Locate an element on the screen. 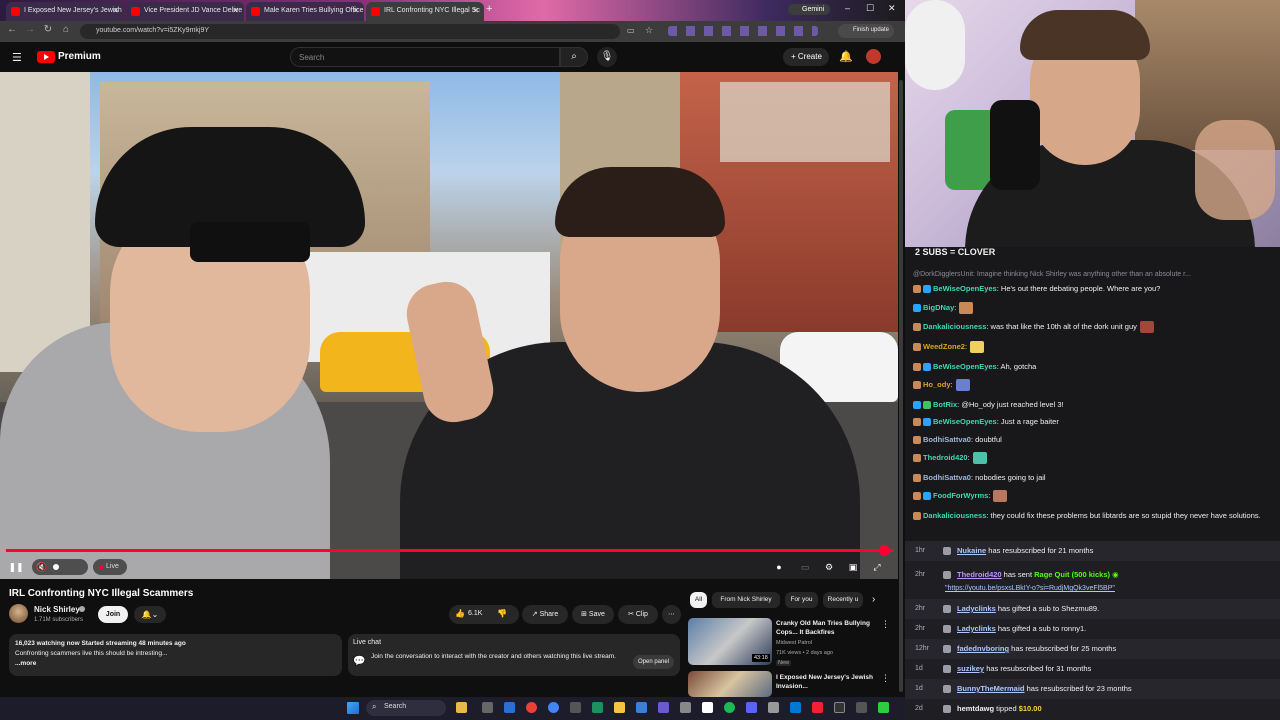 The width and height of the screenshot is (1280, 720). account-avatar is located at coordinates (873, 56).